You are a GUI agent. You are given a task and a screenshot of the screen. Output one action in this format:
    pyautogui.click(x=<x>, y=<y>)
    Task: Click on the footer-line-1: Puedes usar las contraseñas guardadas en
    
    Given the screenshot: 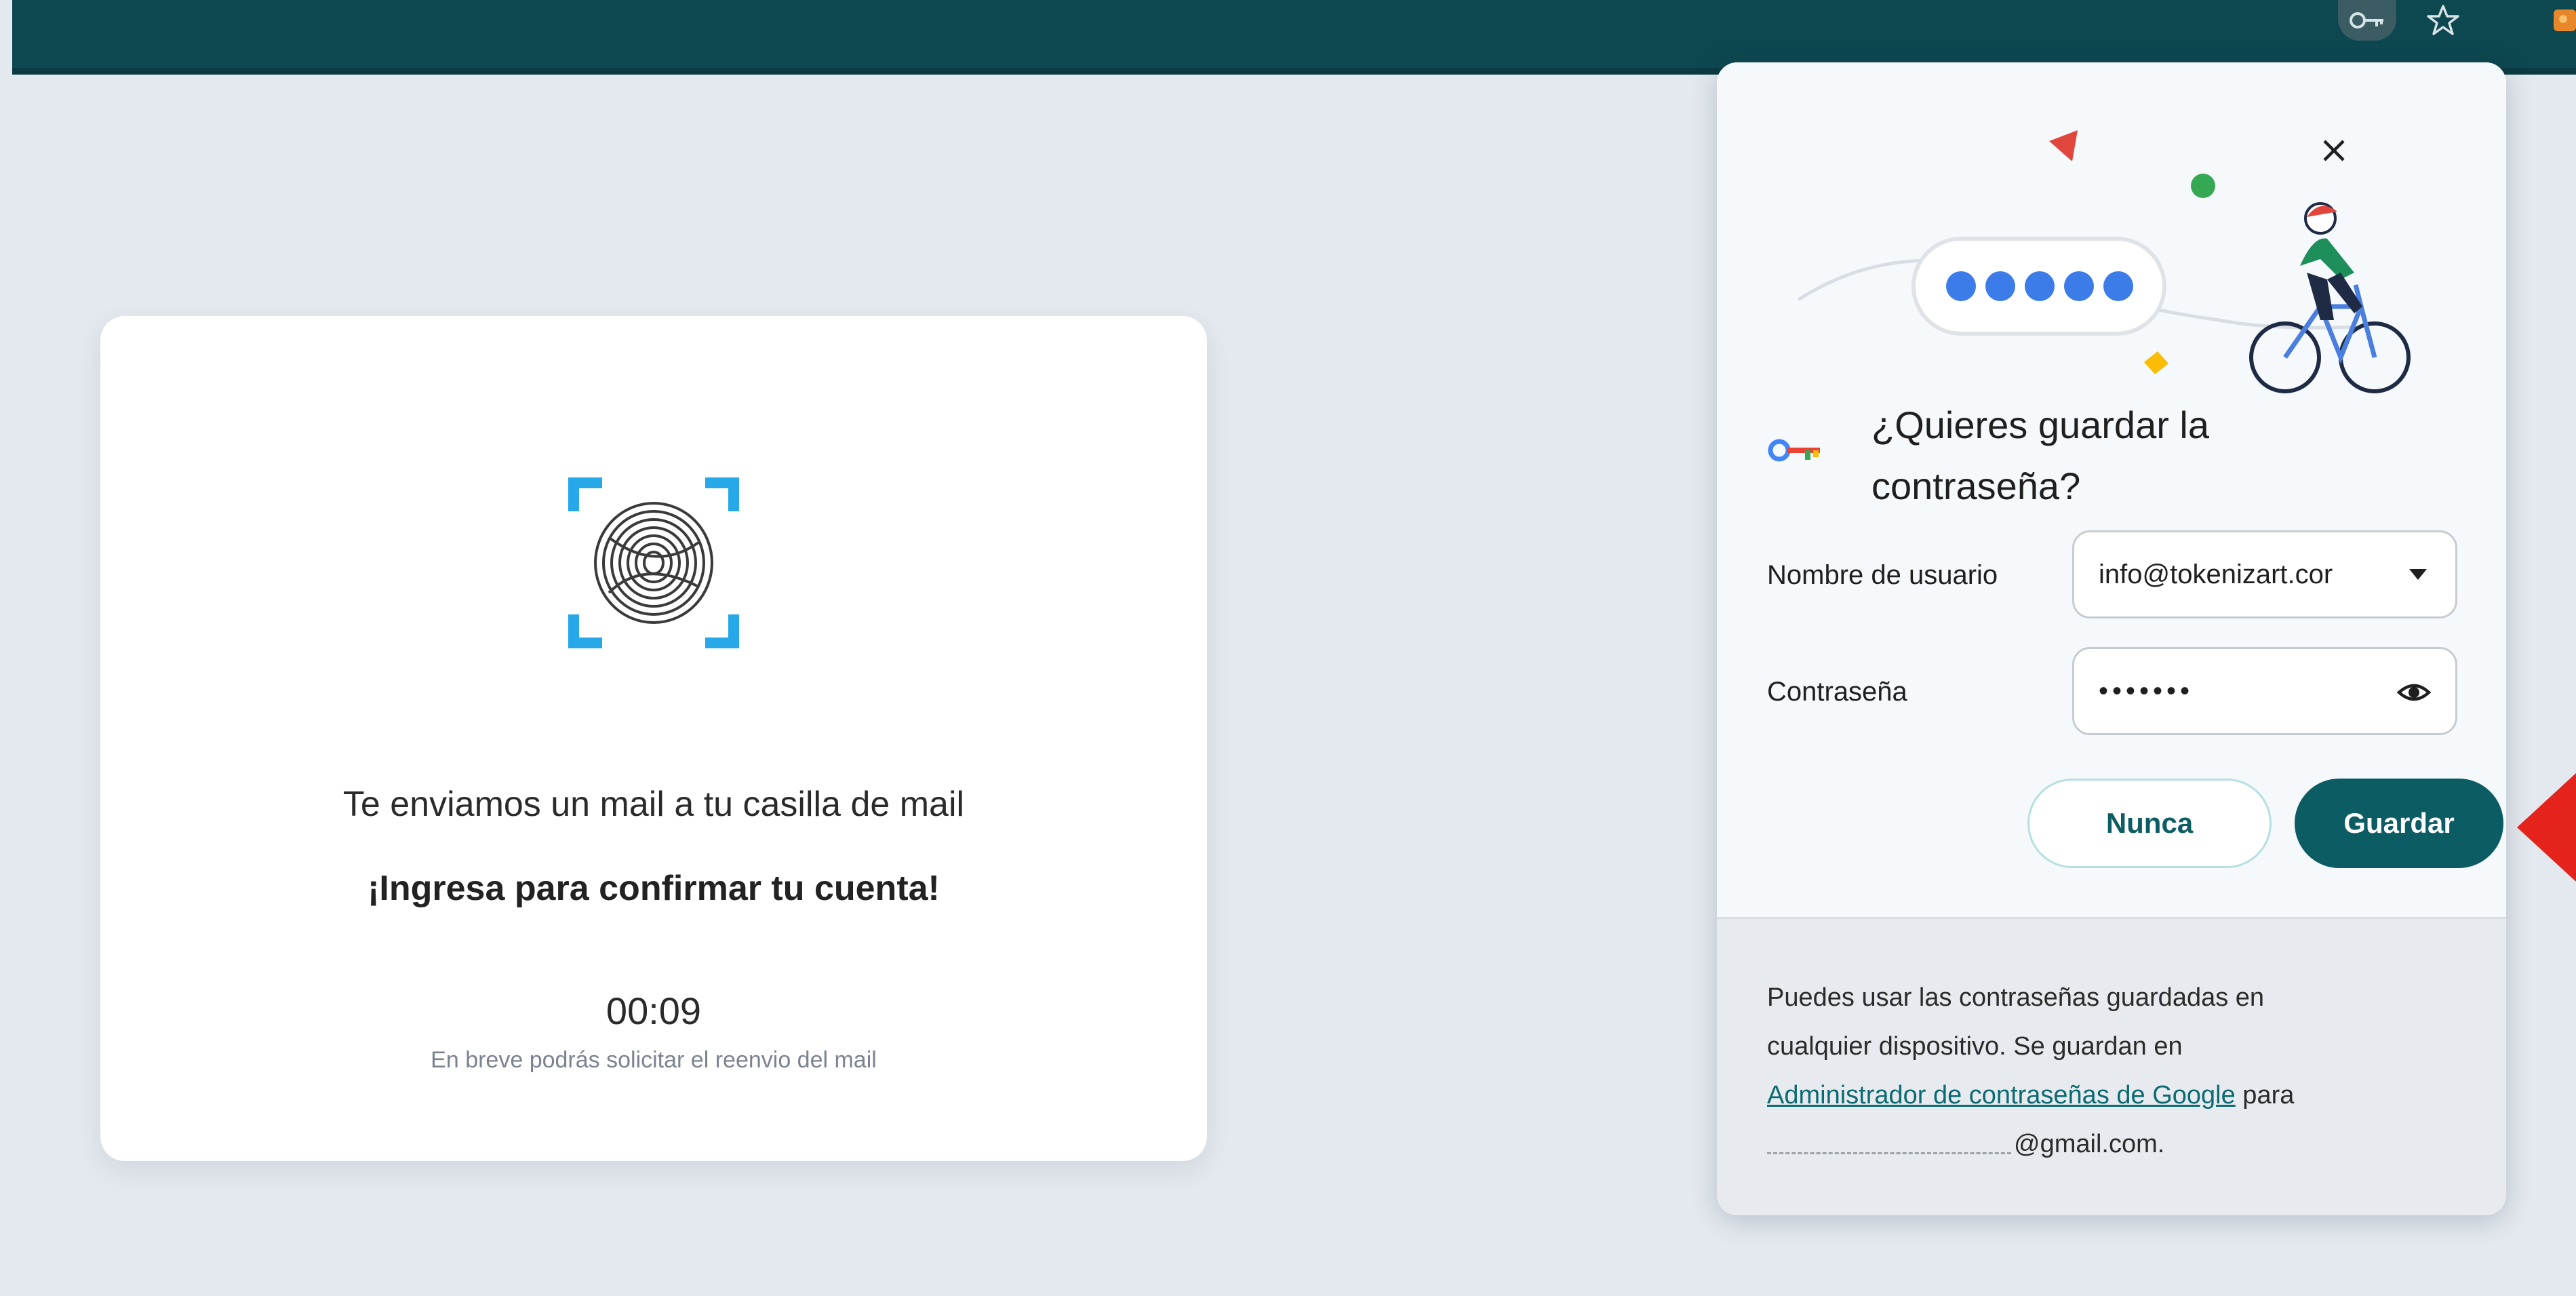 What is the action you would take?
    pyautogui.click(x=2016, y=997)
    